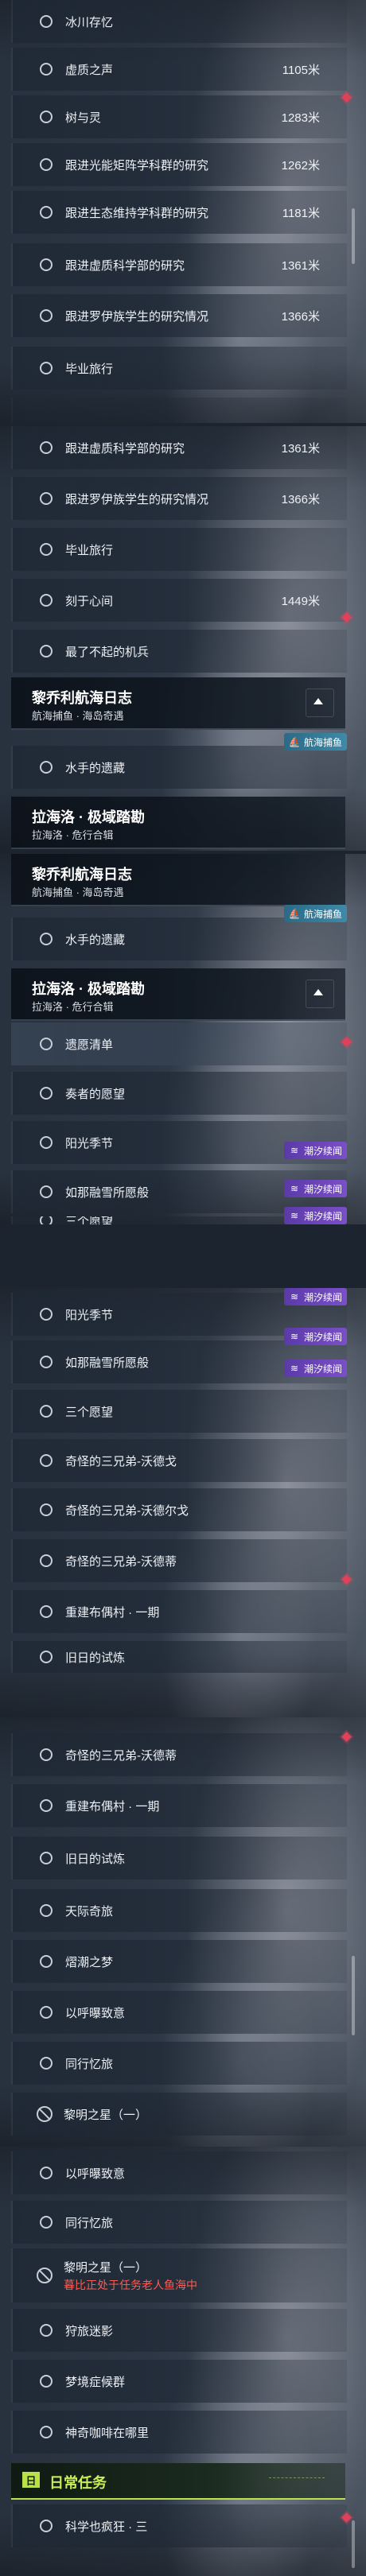  What do you see at coordinates (89, 1911) in the screenshot?
I see `quest-title: 天际奇旅` at bounding box center [89, 1911].